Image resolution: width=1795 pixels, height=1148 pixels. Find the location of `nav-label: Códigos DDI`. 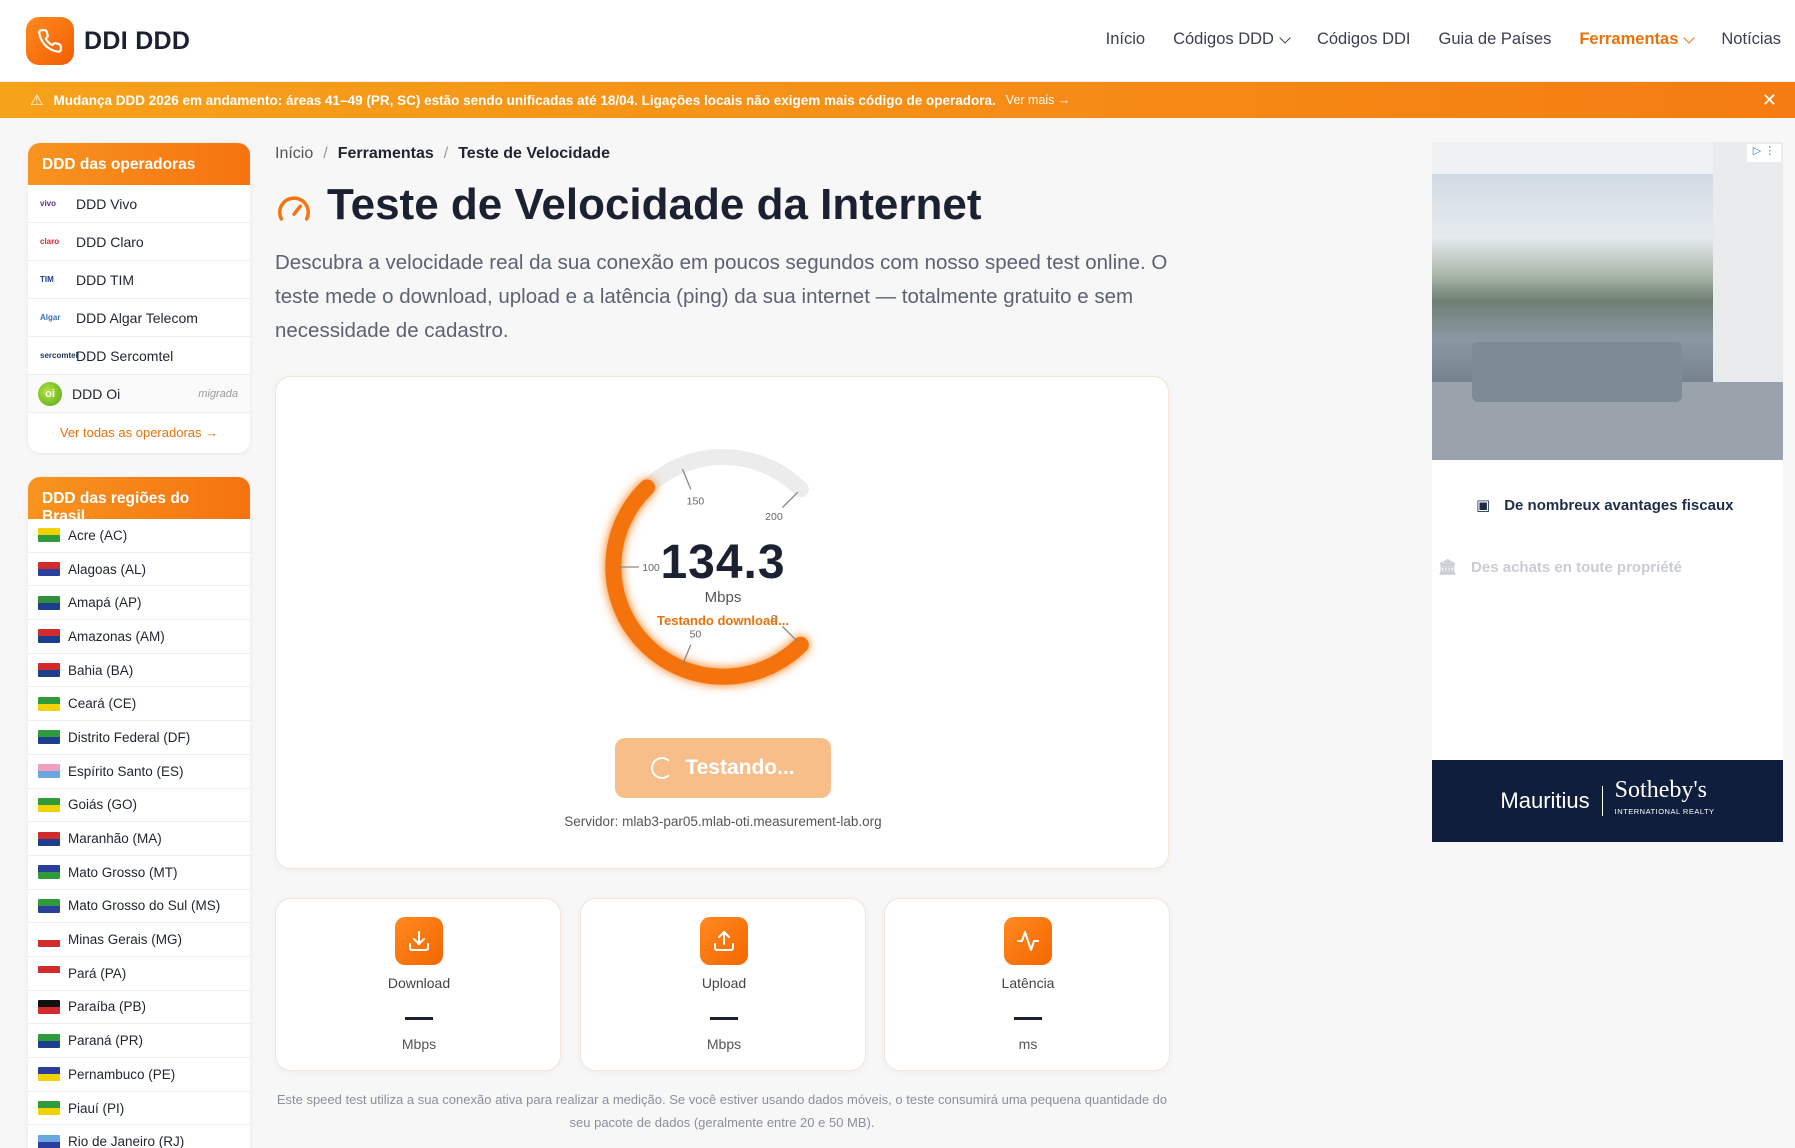

nav-label: Códigos DDI is located at coordinates (1363, 39).